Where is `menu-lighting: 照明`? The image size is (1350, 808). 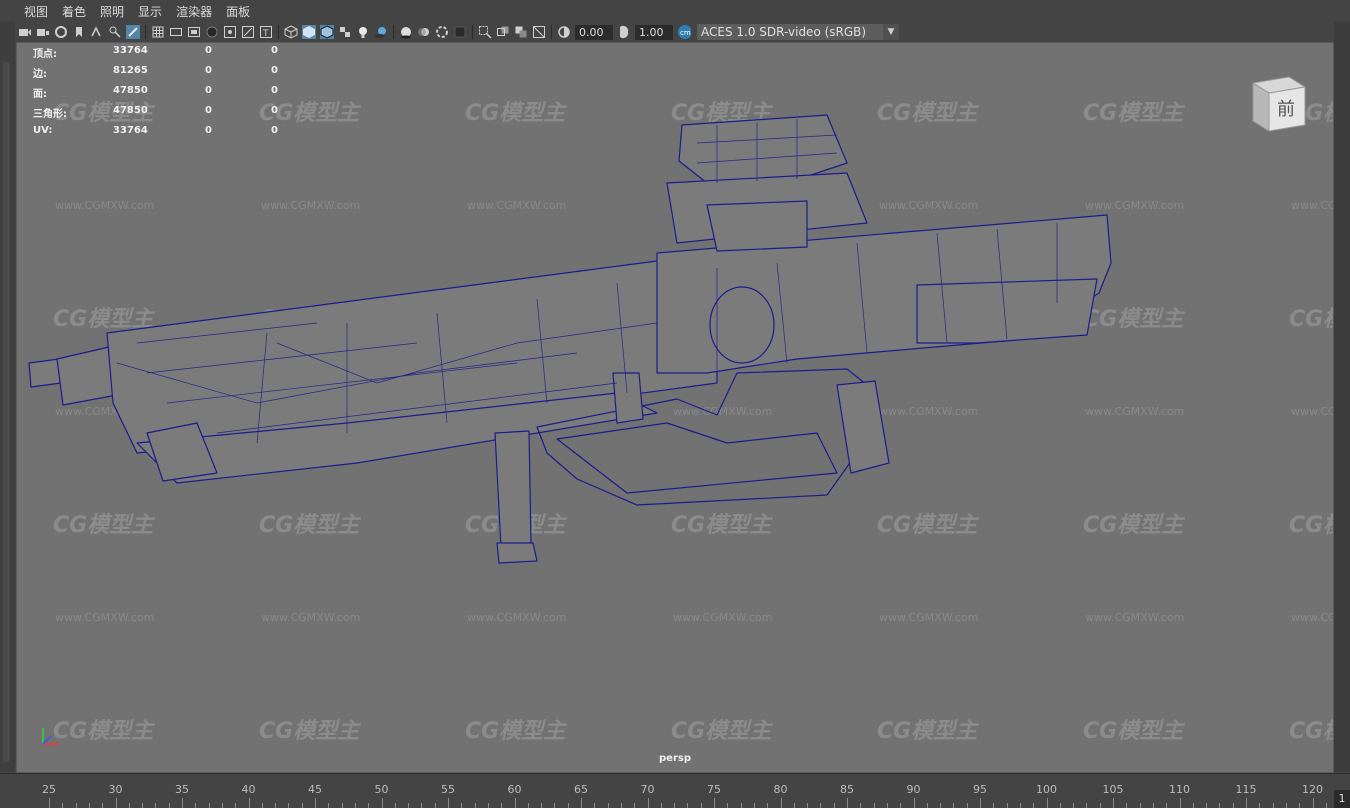
menu-lighting: 照明 is located at coordinates (112, 11).